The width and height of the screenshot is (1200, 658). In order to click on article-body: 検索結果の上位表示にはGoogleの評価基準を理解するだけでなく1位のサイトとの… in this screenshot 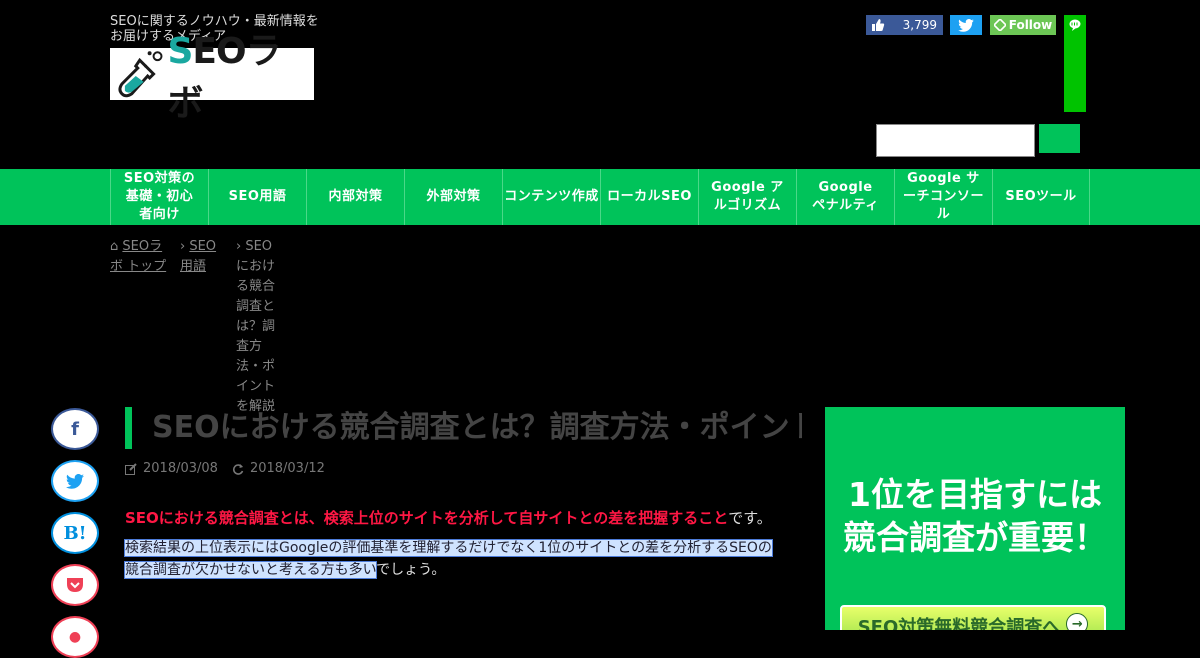, I will do `click(454, 559)`.